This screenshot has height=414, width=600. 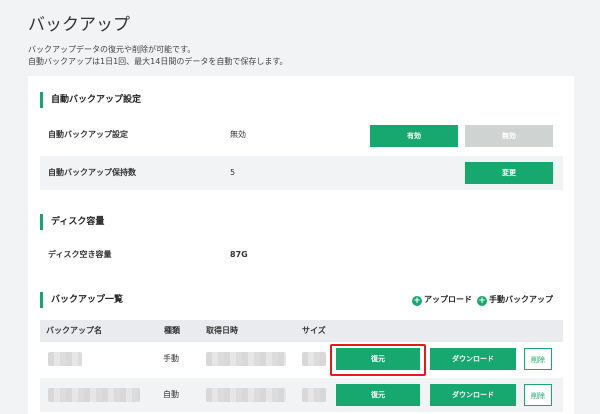 I want to click on manual-backup-button-label: 手動バックアップ, so click(x=521, y=299).